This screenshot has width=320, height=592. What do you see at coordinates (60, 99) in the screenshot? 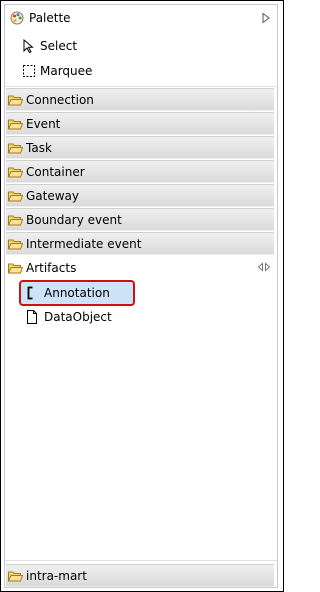
I see `drawer-label: Connection` at bounding box center [60, 99].